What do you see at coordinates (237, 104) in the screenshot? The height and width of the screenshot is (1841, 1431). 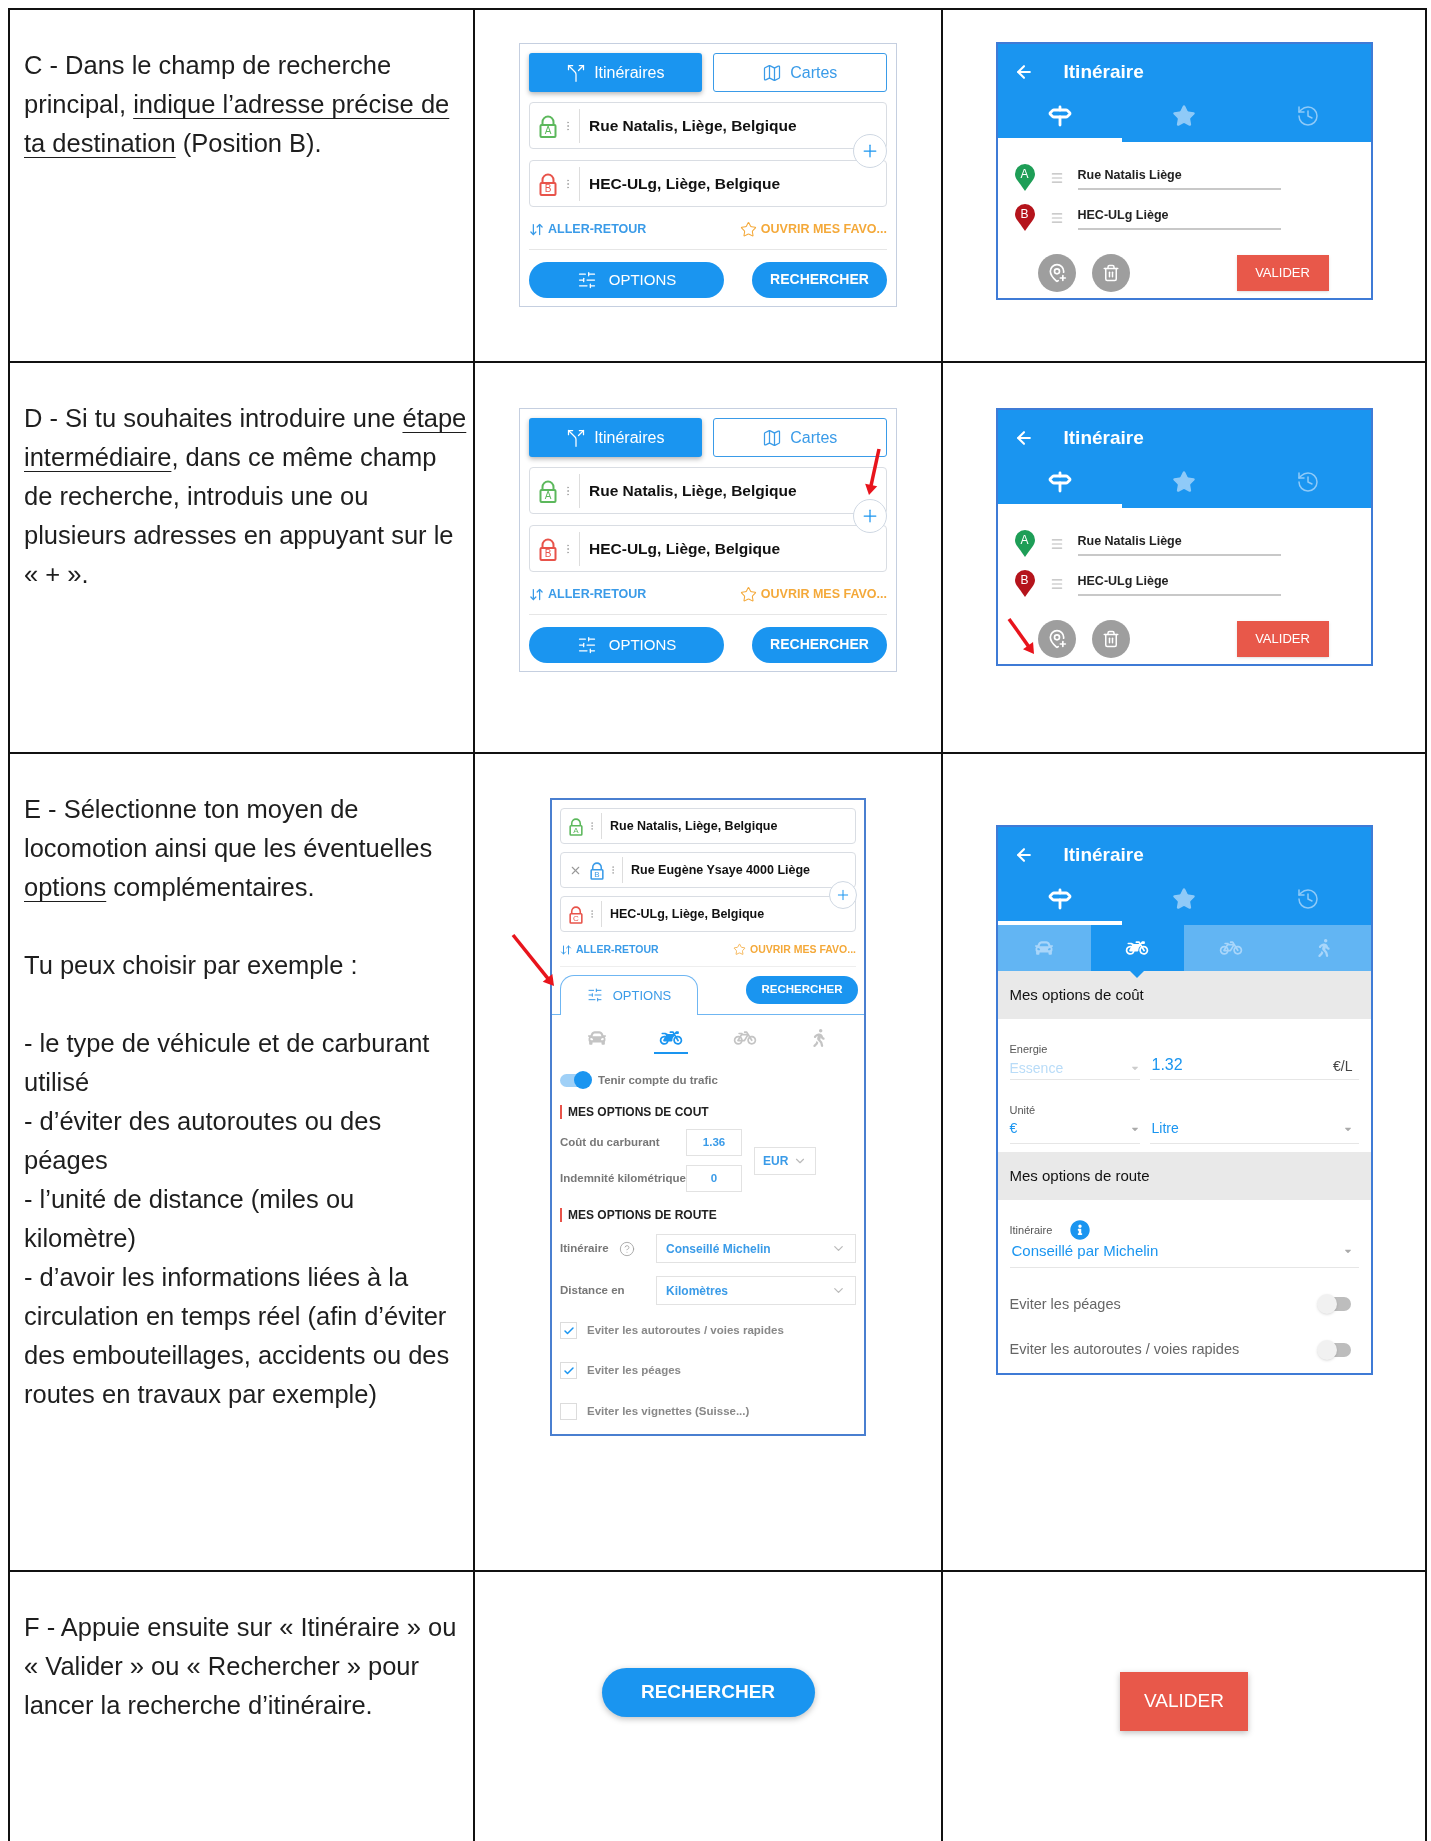 I see `instruction-text: C - Dans le champ de recherche principal, indique l’adresse précise de ta destination (Position B).` at bounding box center [237, 104].